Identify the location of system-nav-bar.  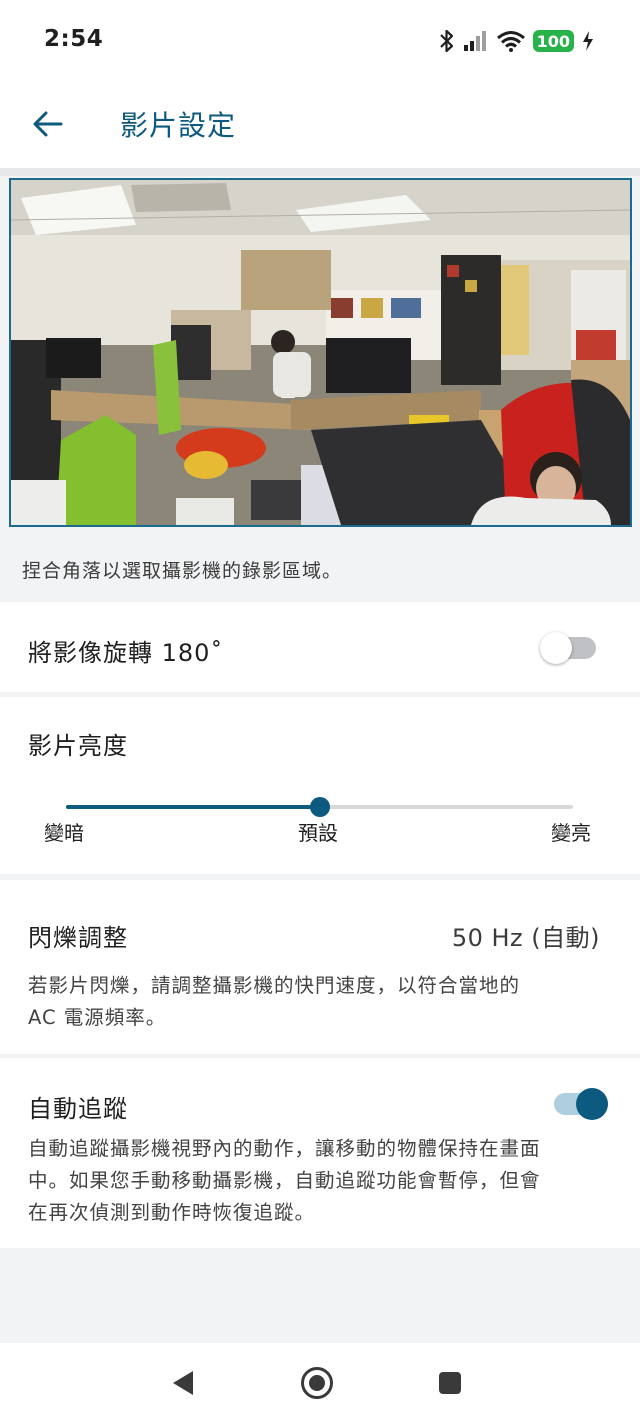
(320, 1382).